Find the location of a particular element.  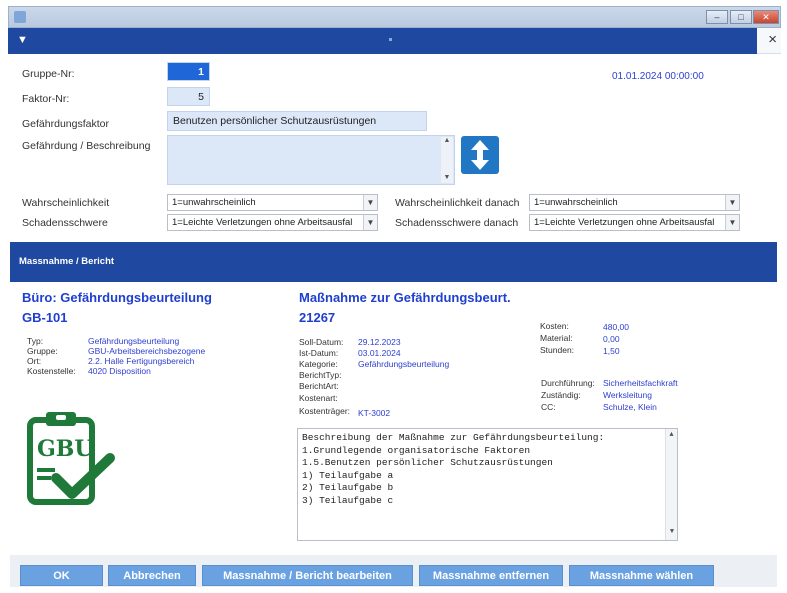

left-row-label: Typ: is located at coordinates (35, 341).